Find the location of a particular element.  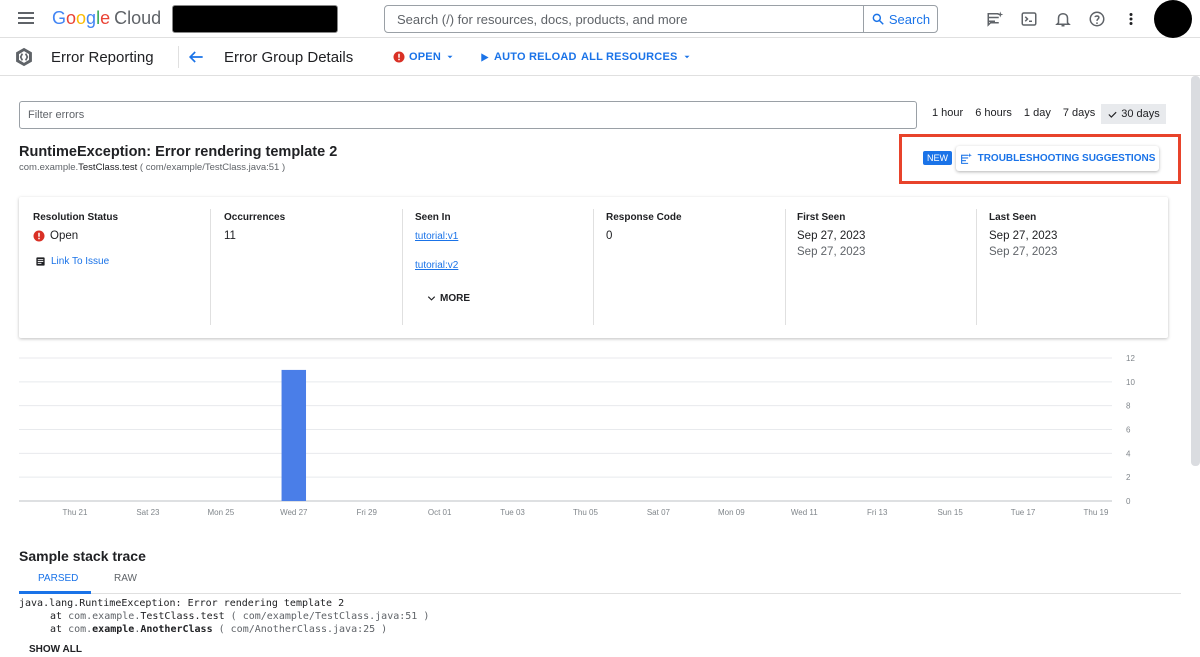

x-tick-label: Fri 13 is located at coordinates (877, 512).